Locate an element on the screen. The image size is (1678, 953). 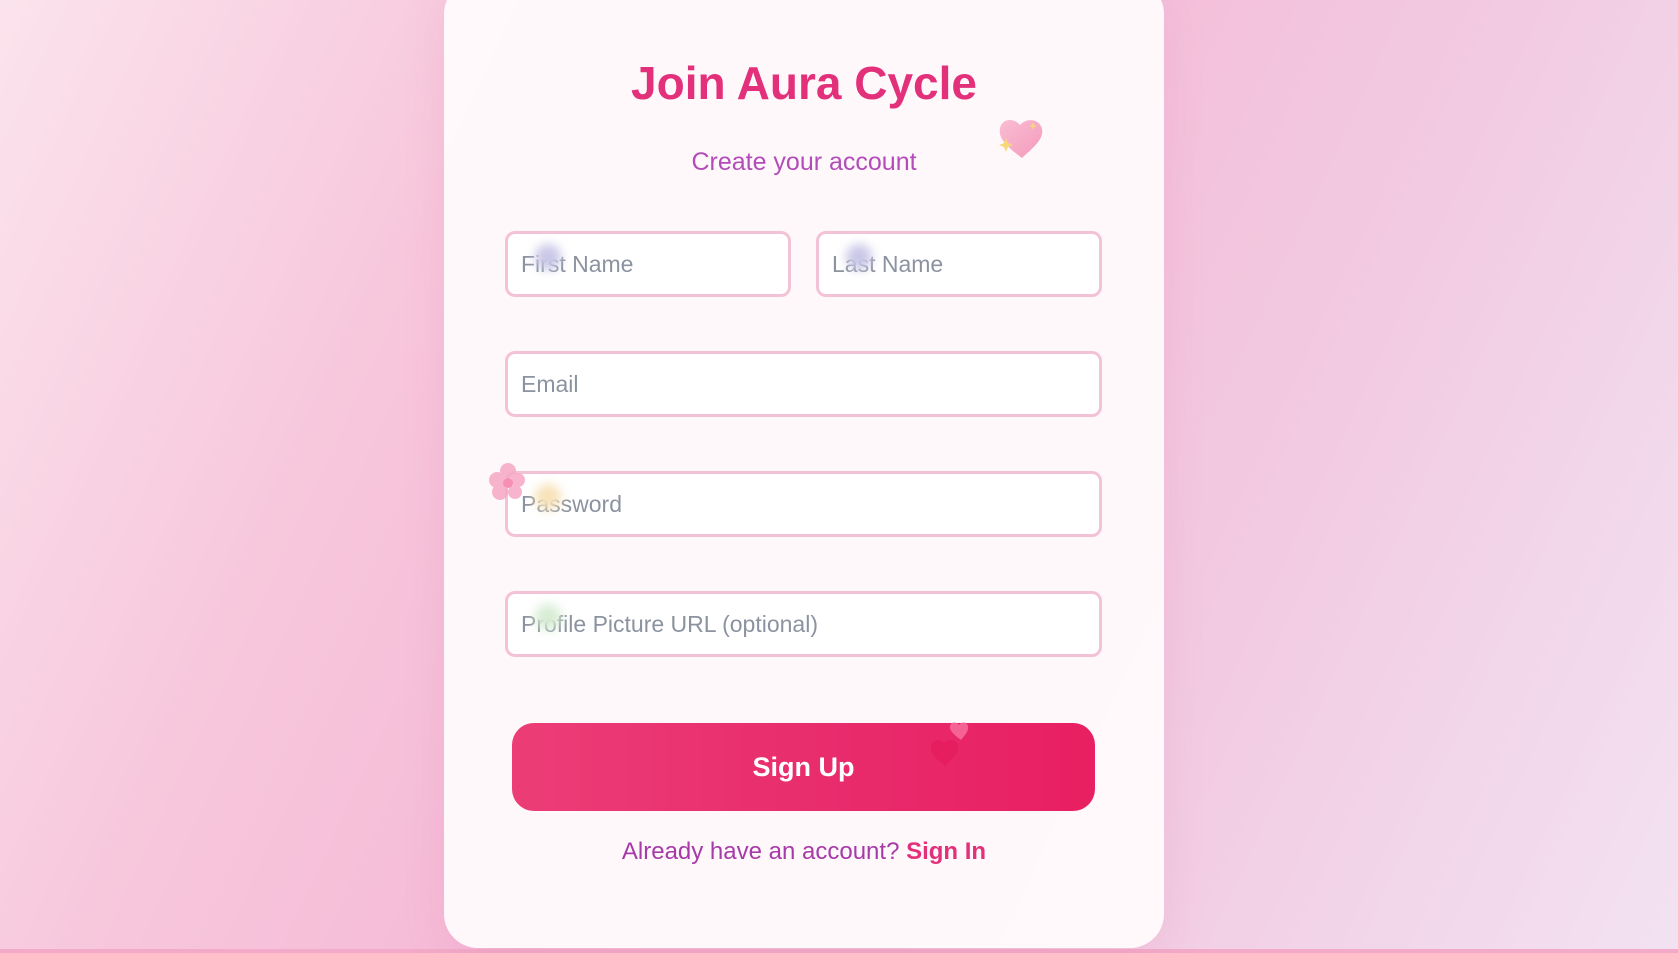
first-name-input is located at coordinates (648, 264).